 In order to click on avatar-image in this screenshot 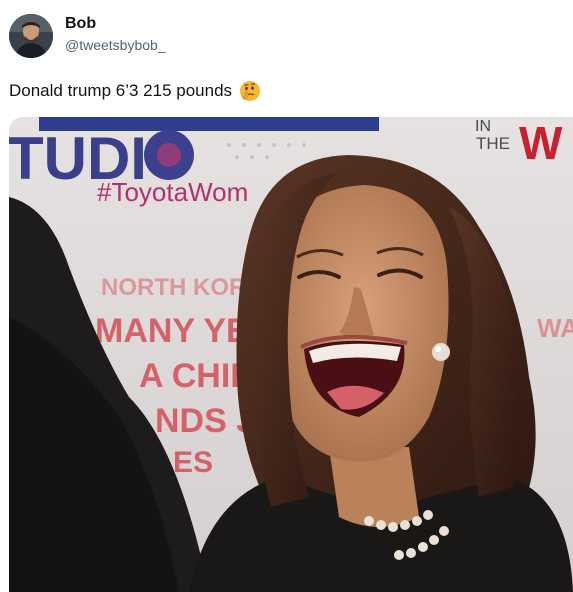, I will do `click(31, 36)`.